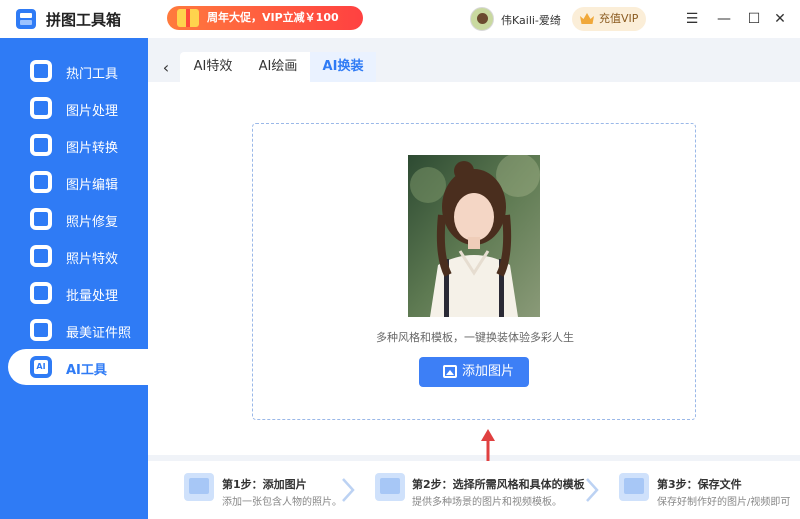 Image resolution: width=800 pixels, height=519 pixels. Describe the element at coordinates (41, 219) in the screenshot. I see `photo-repair-icon` at that location.